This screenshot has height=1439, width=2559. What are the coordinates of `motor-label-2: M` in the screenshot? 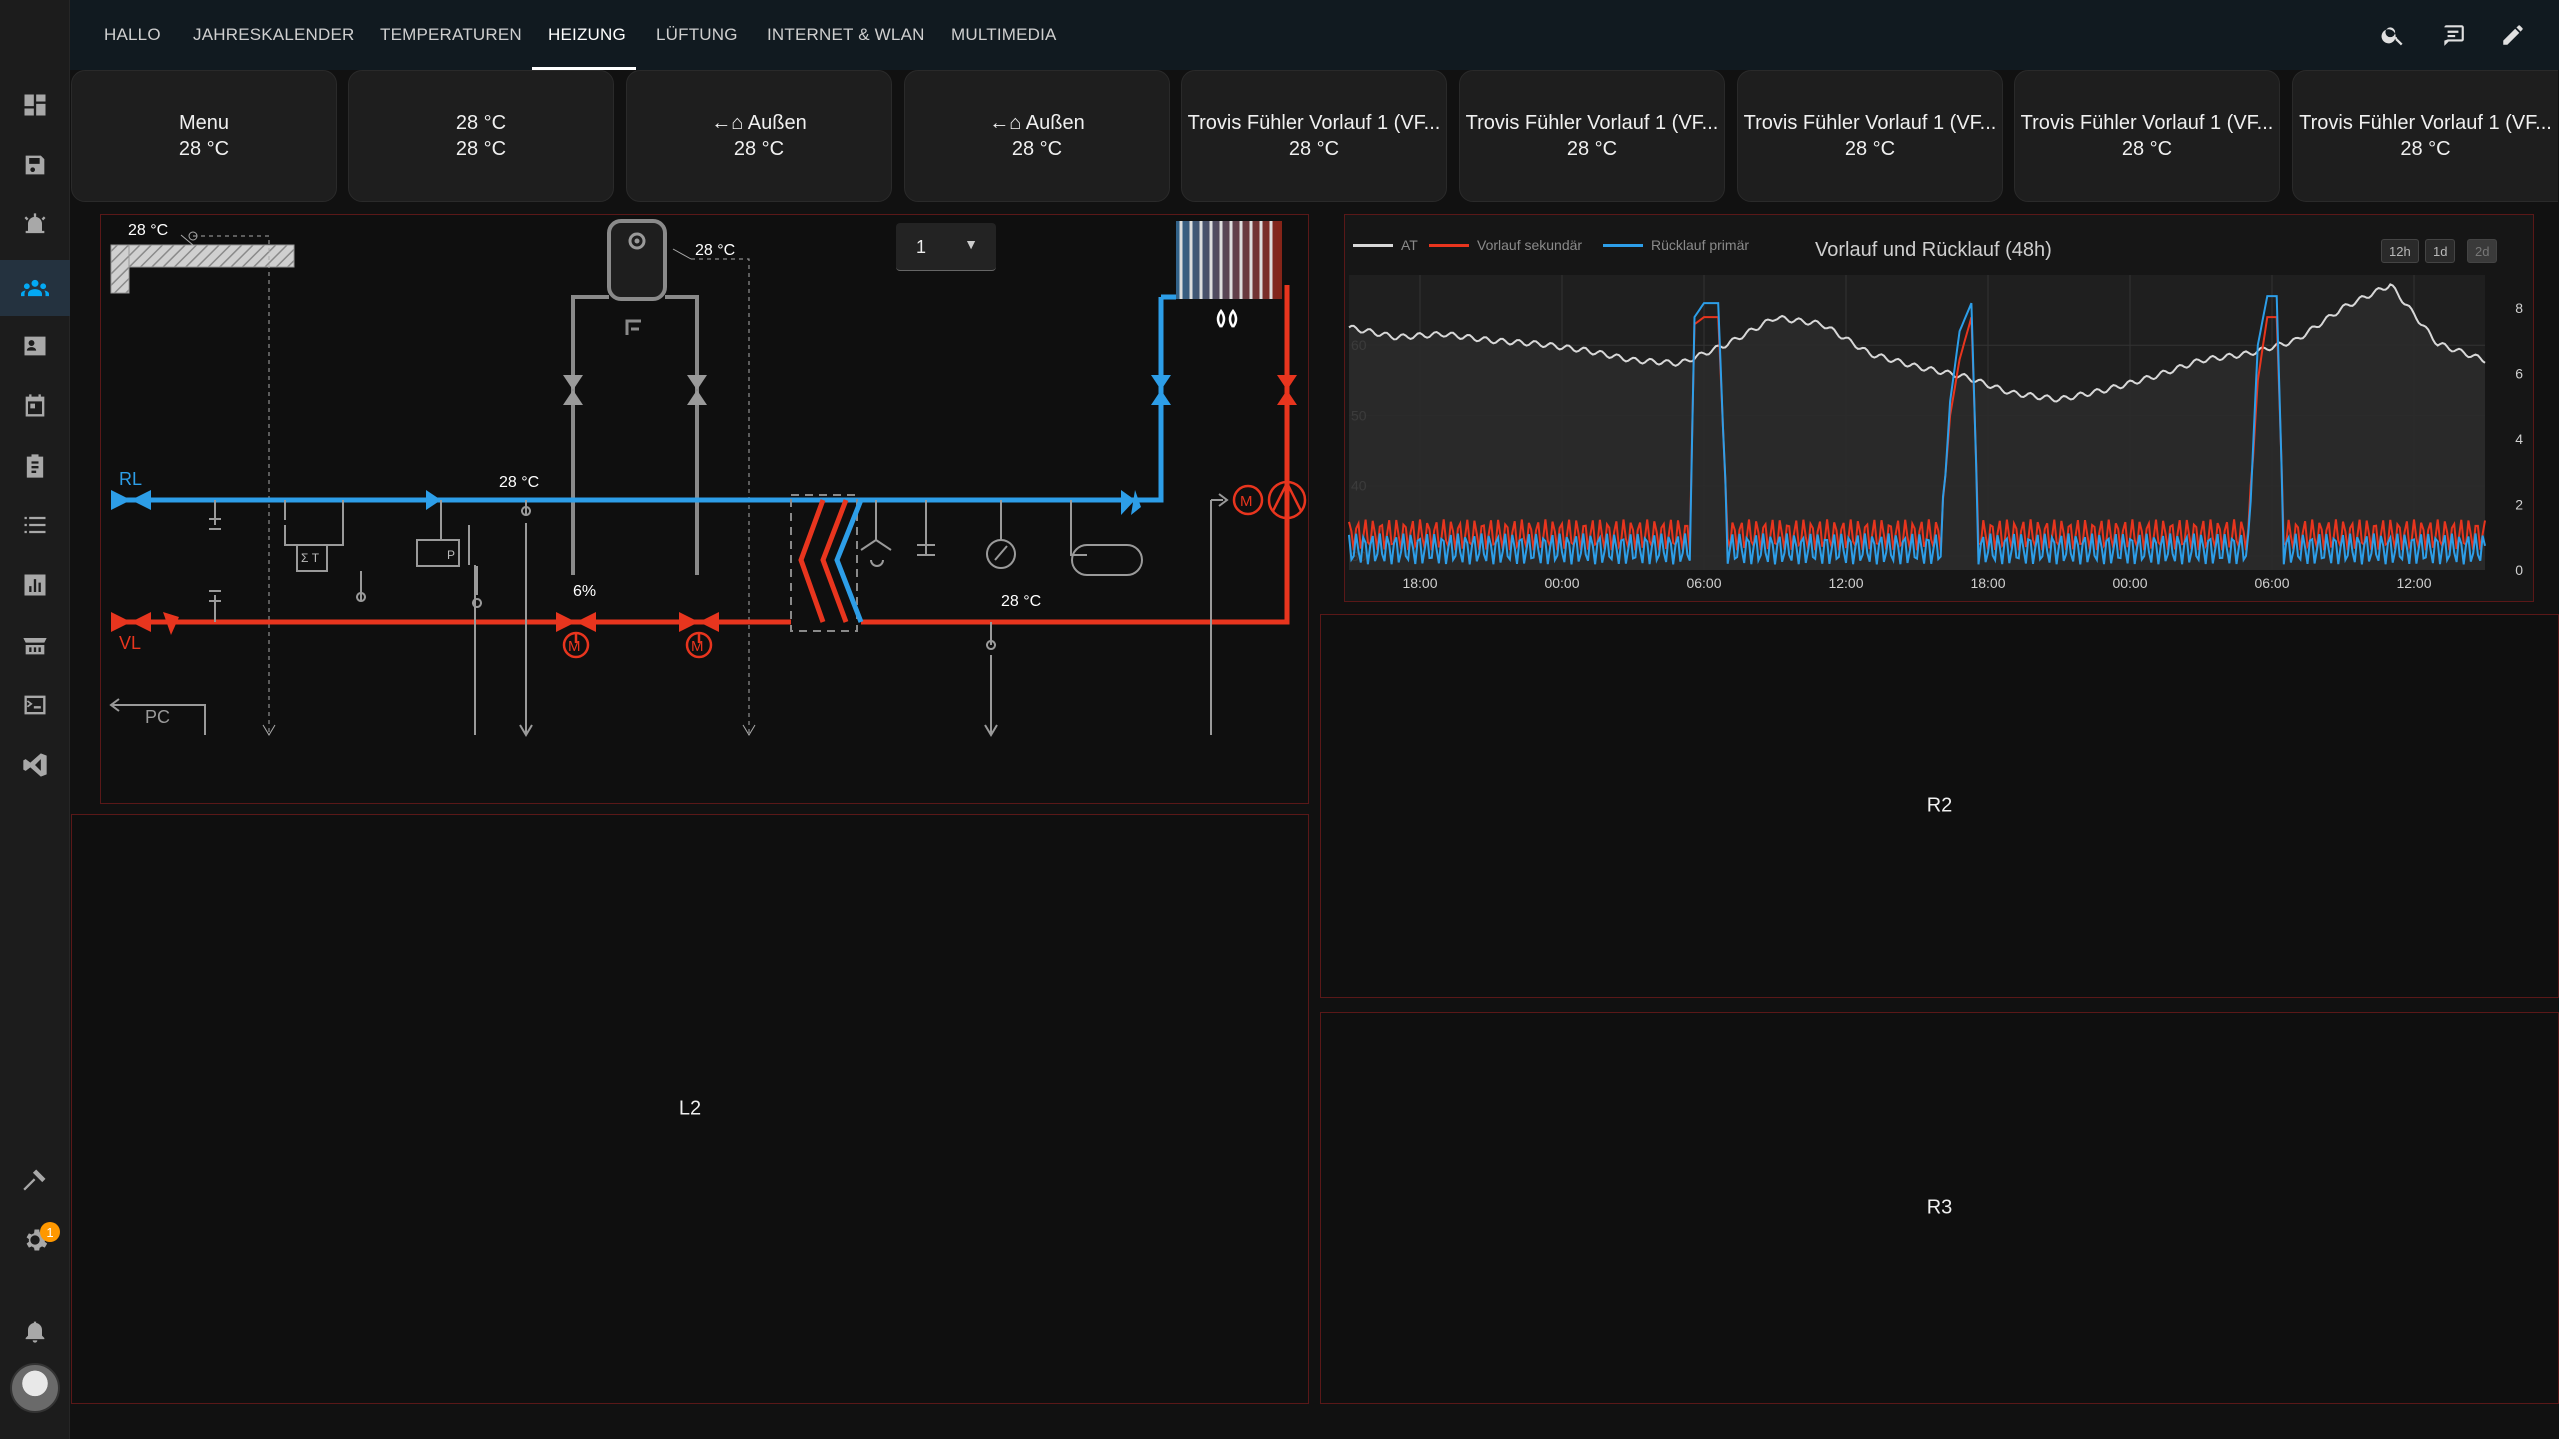 It's located at (697, 646).